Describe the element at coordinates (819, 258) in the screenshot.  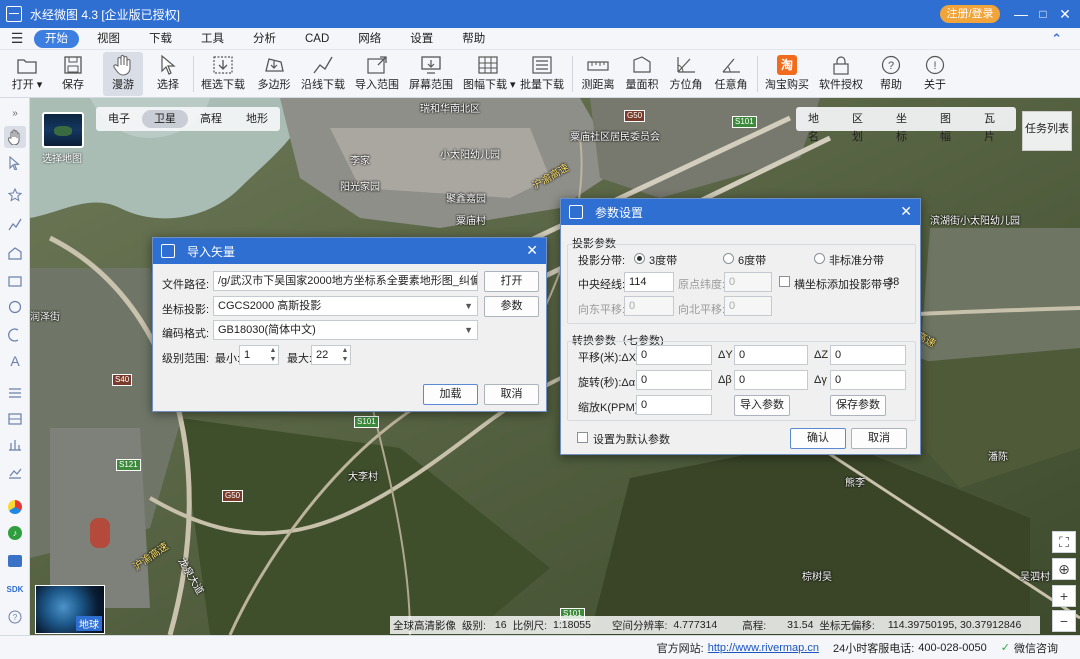
I see `zone-custom-radio` at that location.